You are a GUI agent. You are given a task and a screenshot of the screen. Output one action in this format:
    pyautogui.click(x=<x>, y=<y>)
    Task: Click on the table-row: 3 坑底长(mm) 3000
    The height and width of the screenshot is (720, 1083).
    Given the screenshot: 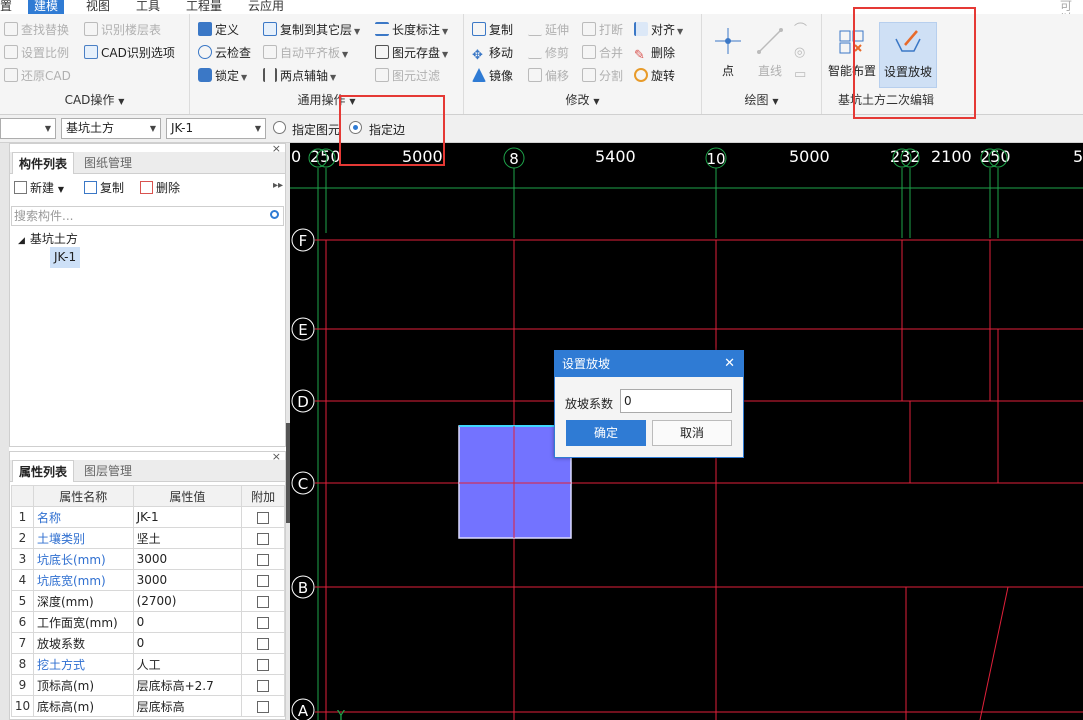 What is the action you would take?
    pyautogui.click(x=148, y=559)
    